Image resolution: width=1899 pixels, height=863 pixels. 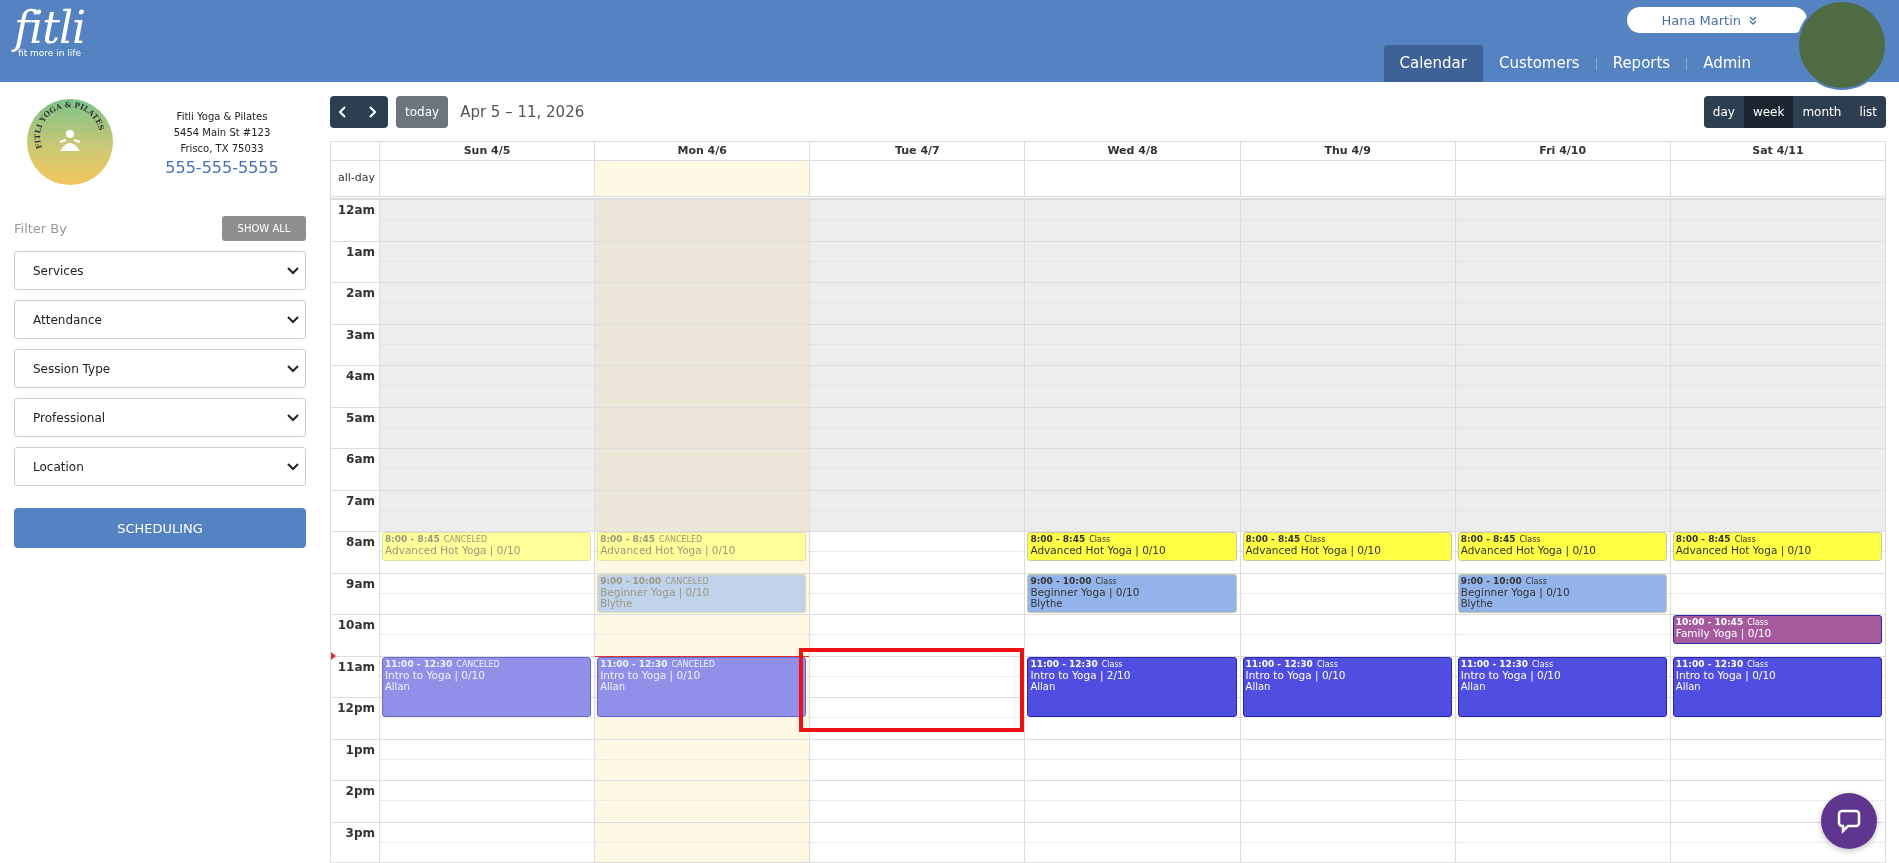 What do you see at coordinates (160, 466) in the screenshot?
I see `filter-select: Location` at bounding box center [160, 466].